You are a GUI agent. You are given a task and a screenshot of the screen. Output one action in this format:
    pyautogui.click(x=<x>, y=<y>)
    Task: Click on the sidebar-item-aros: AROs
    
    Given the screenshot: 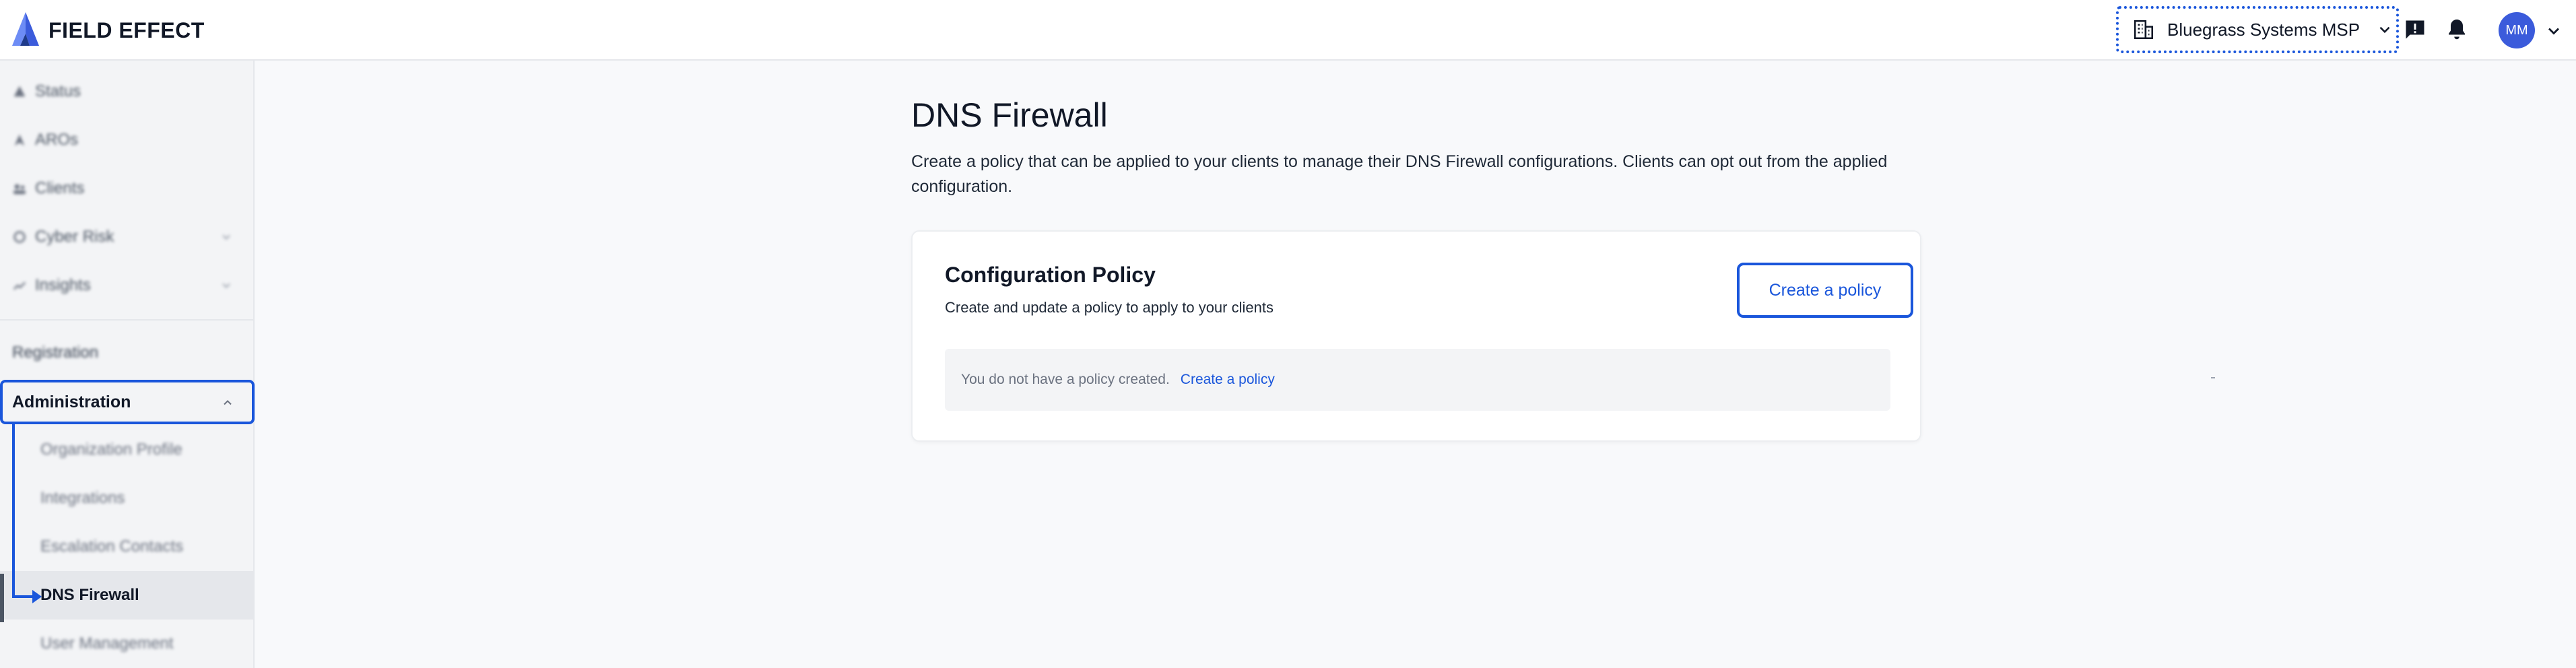 What is the action you would take?
    pyautogui.click(x=126, y=140)
    